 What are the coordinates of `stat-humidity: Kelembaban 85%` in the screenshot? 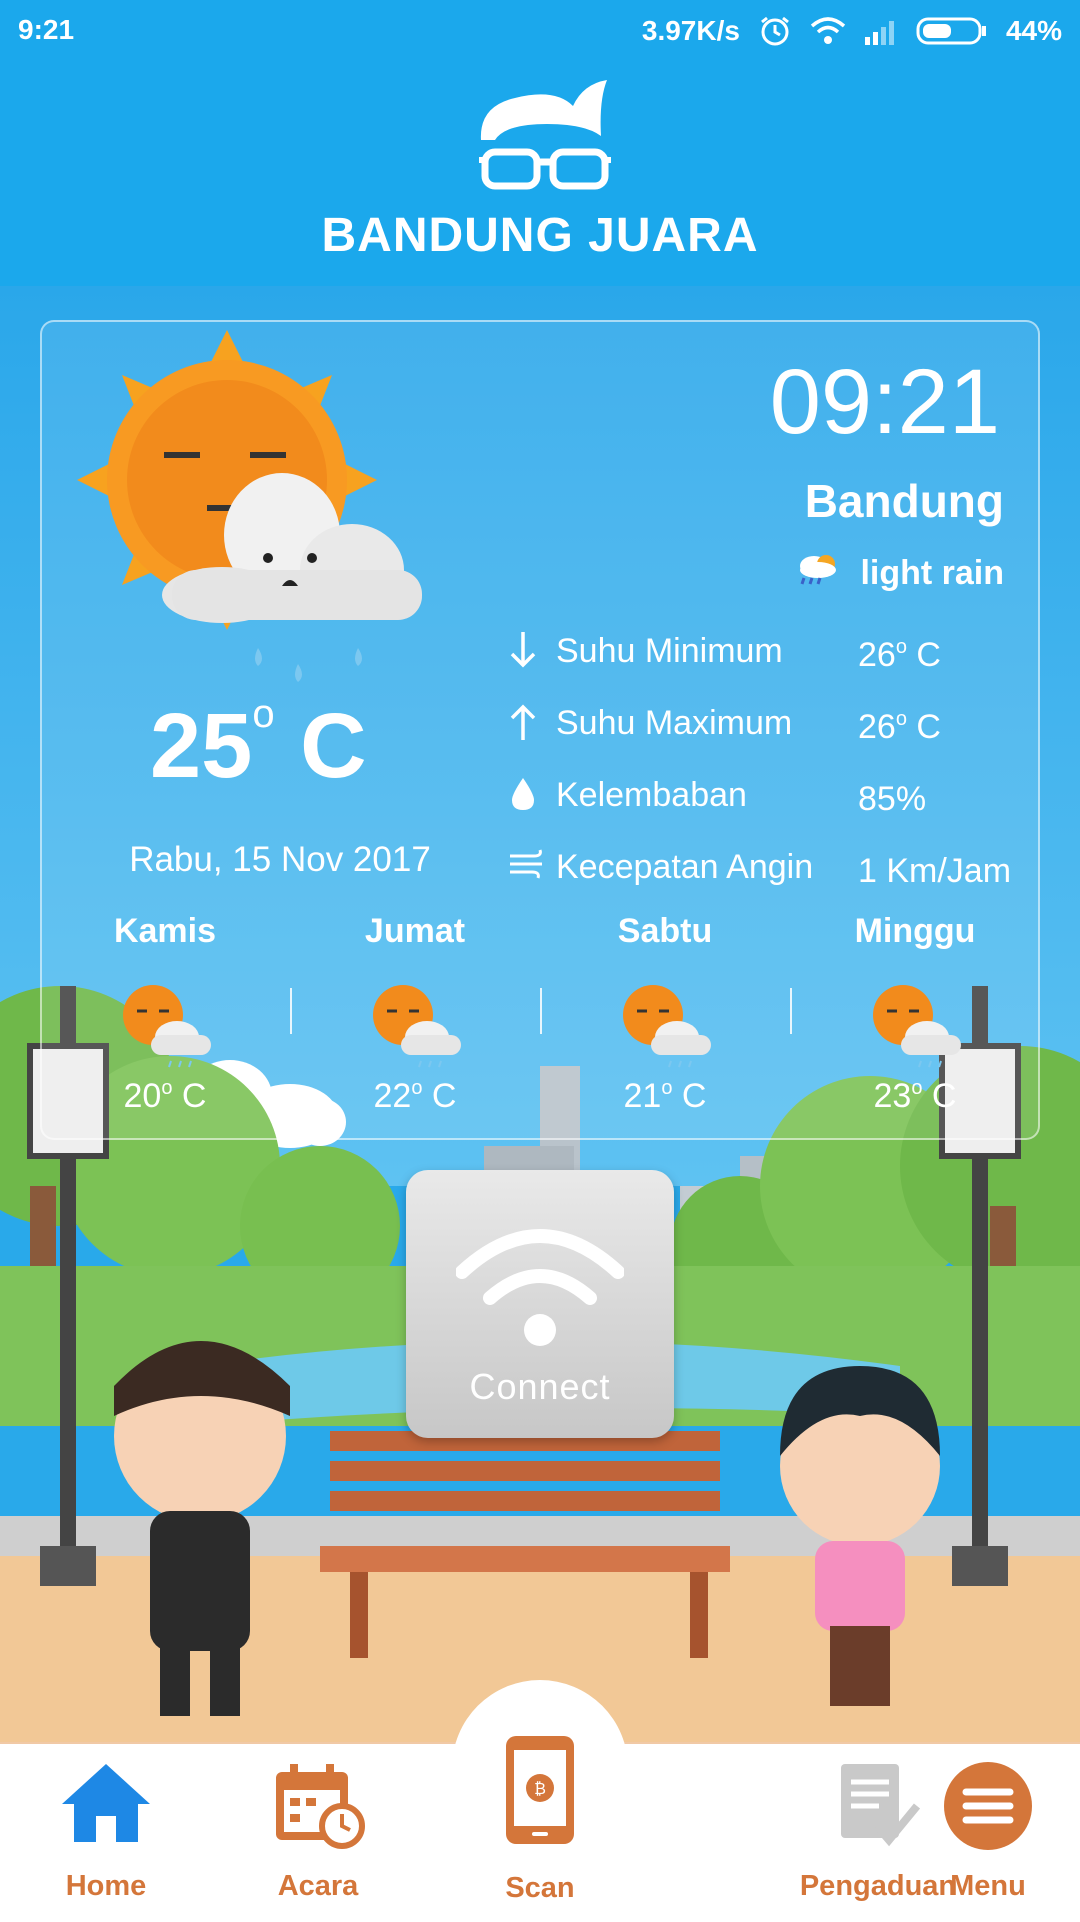 It's located at (768, 797).